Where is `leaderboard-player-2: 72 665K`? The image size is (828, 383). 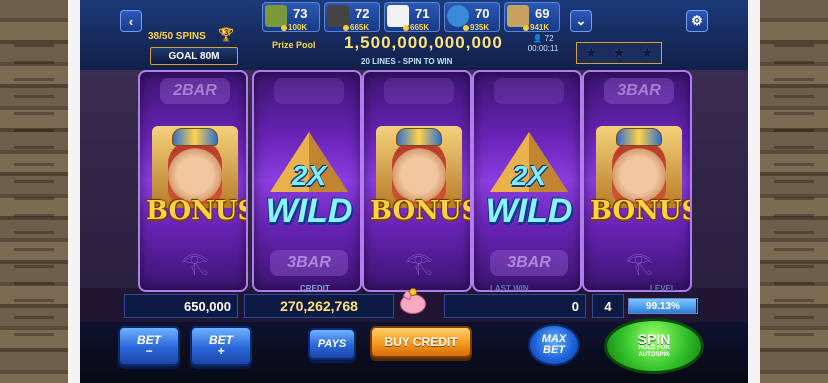
leaderboard-player-2: 72 665K is located at coordinates (352, 17).